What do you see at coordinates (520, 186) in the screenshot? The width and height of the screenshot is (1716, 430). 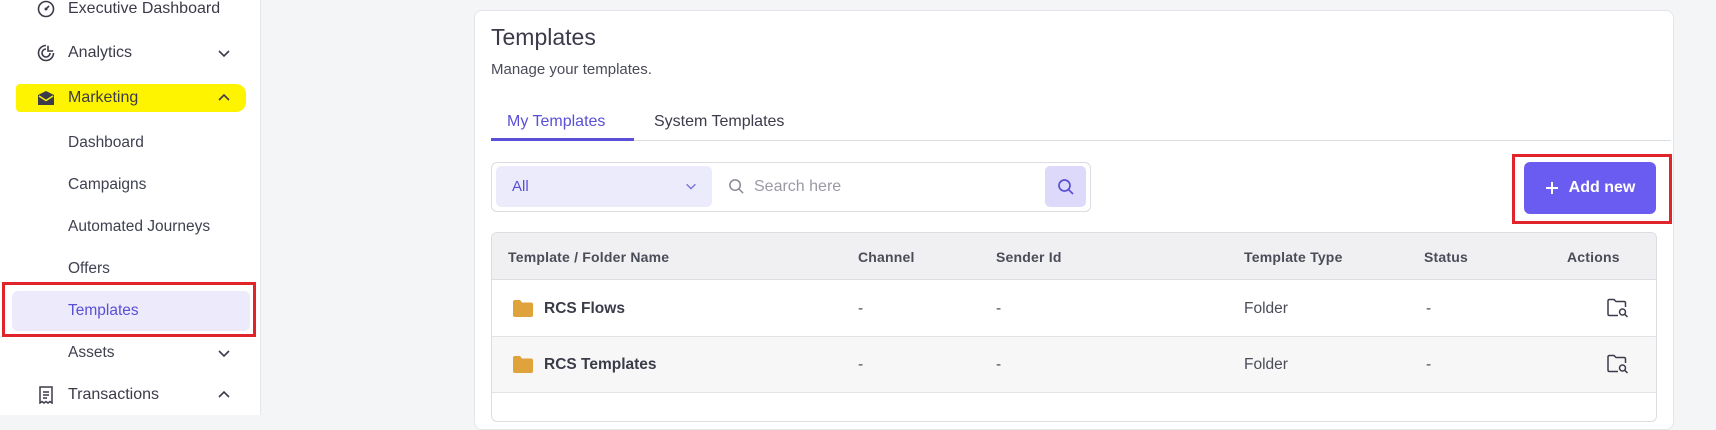 I see `filter-select-value: All` at bounding box center [520, 186].